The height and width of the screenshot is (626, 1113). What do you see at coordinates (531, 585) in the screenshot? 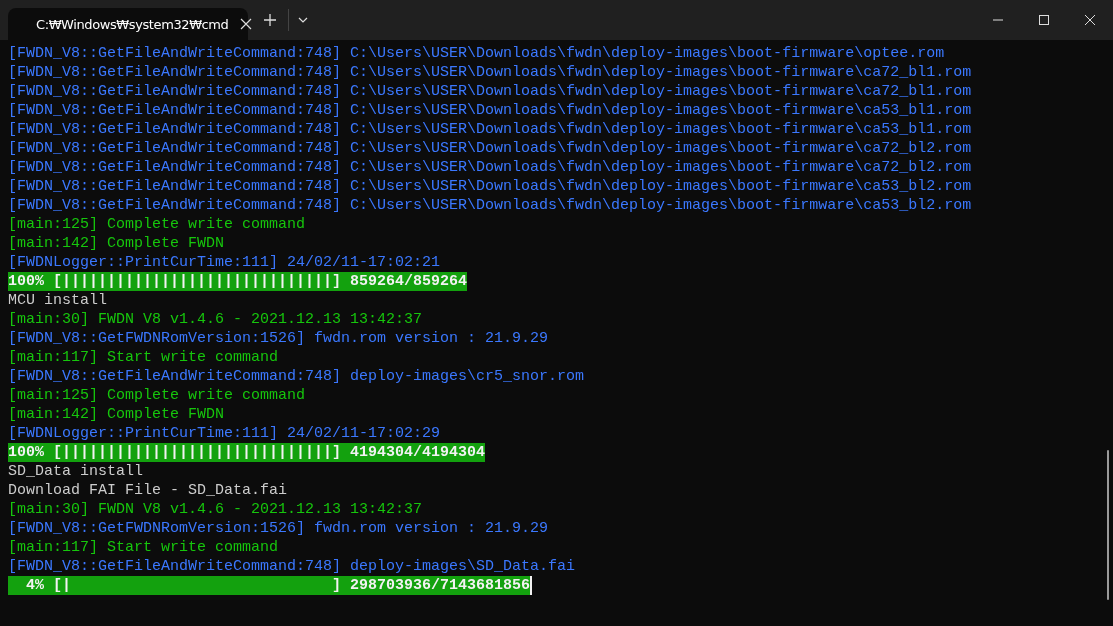
I see `text-cursor` at bounding box center [531, 585].